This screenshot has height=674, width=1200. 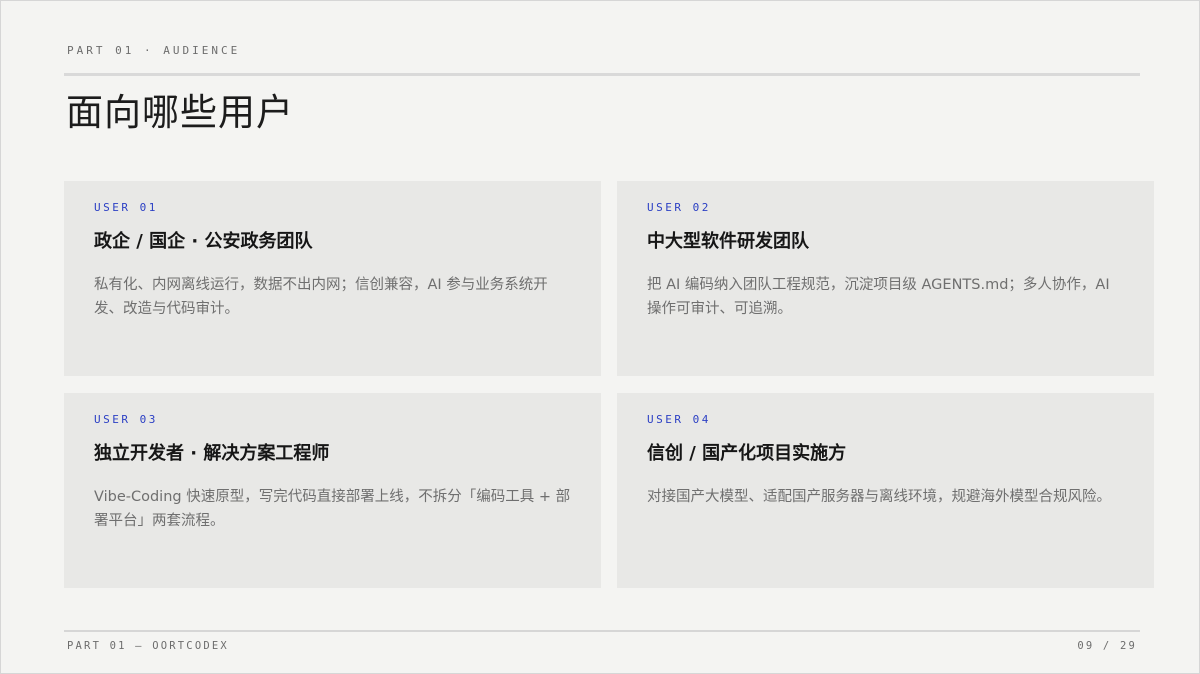 I want to click on user-name: 政企 / 国企 · 公安政务团队, so click(x=203, y=241).